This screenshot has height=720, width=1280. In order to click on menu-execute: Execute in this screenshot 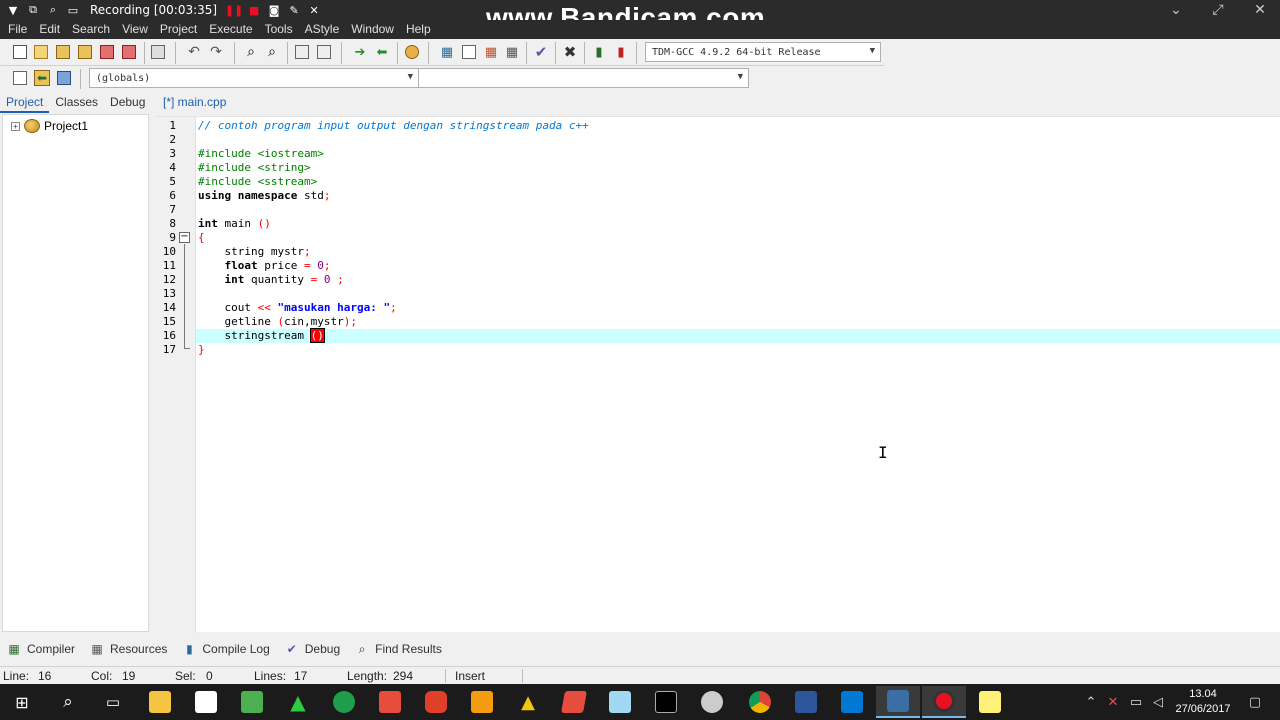, I will do `click(230, 29)`.